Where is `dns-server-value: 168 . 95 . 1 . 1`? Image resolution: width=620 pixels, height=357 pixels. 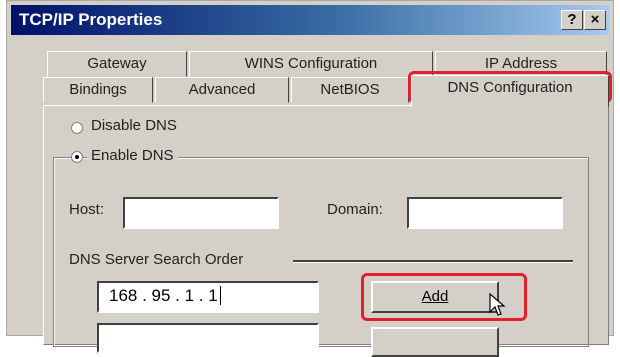
dns-server-value: 168 . 95 . 1 . 1 is located at coordinates (163, 295).